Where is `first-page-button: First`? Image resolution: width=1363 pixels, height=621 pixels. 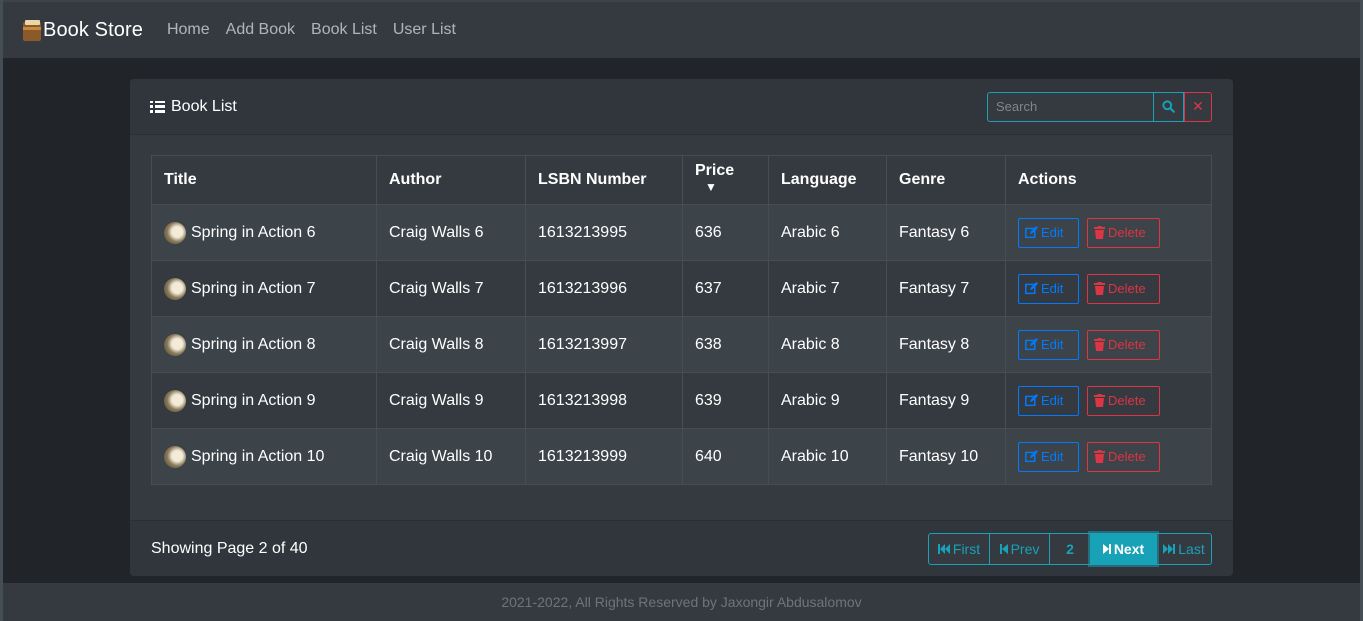 first-page-button: First is located at coordinates (959, 548).